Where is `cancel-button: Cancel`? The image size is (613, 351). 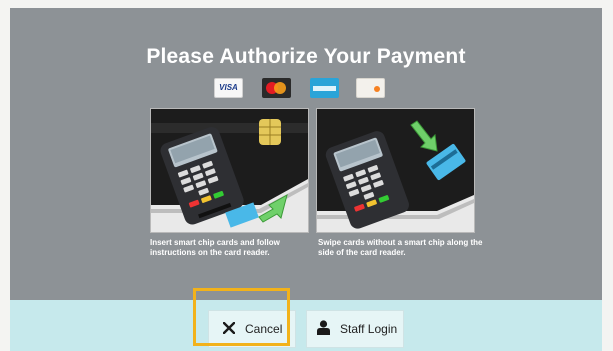 cancel-button: Cancel is located at coordinates (252, 329).